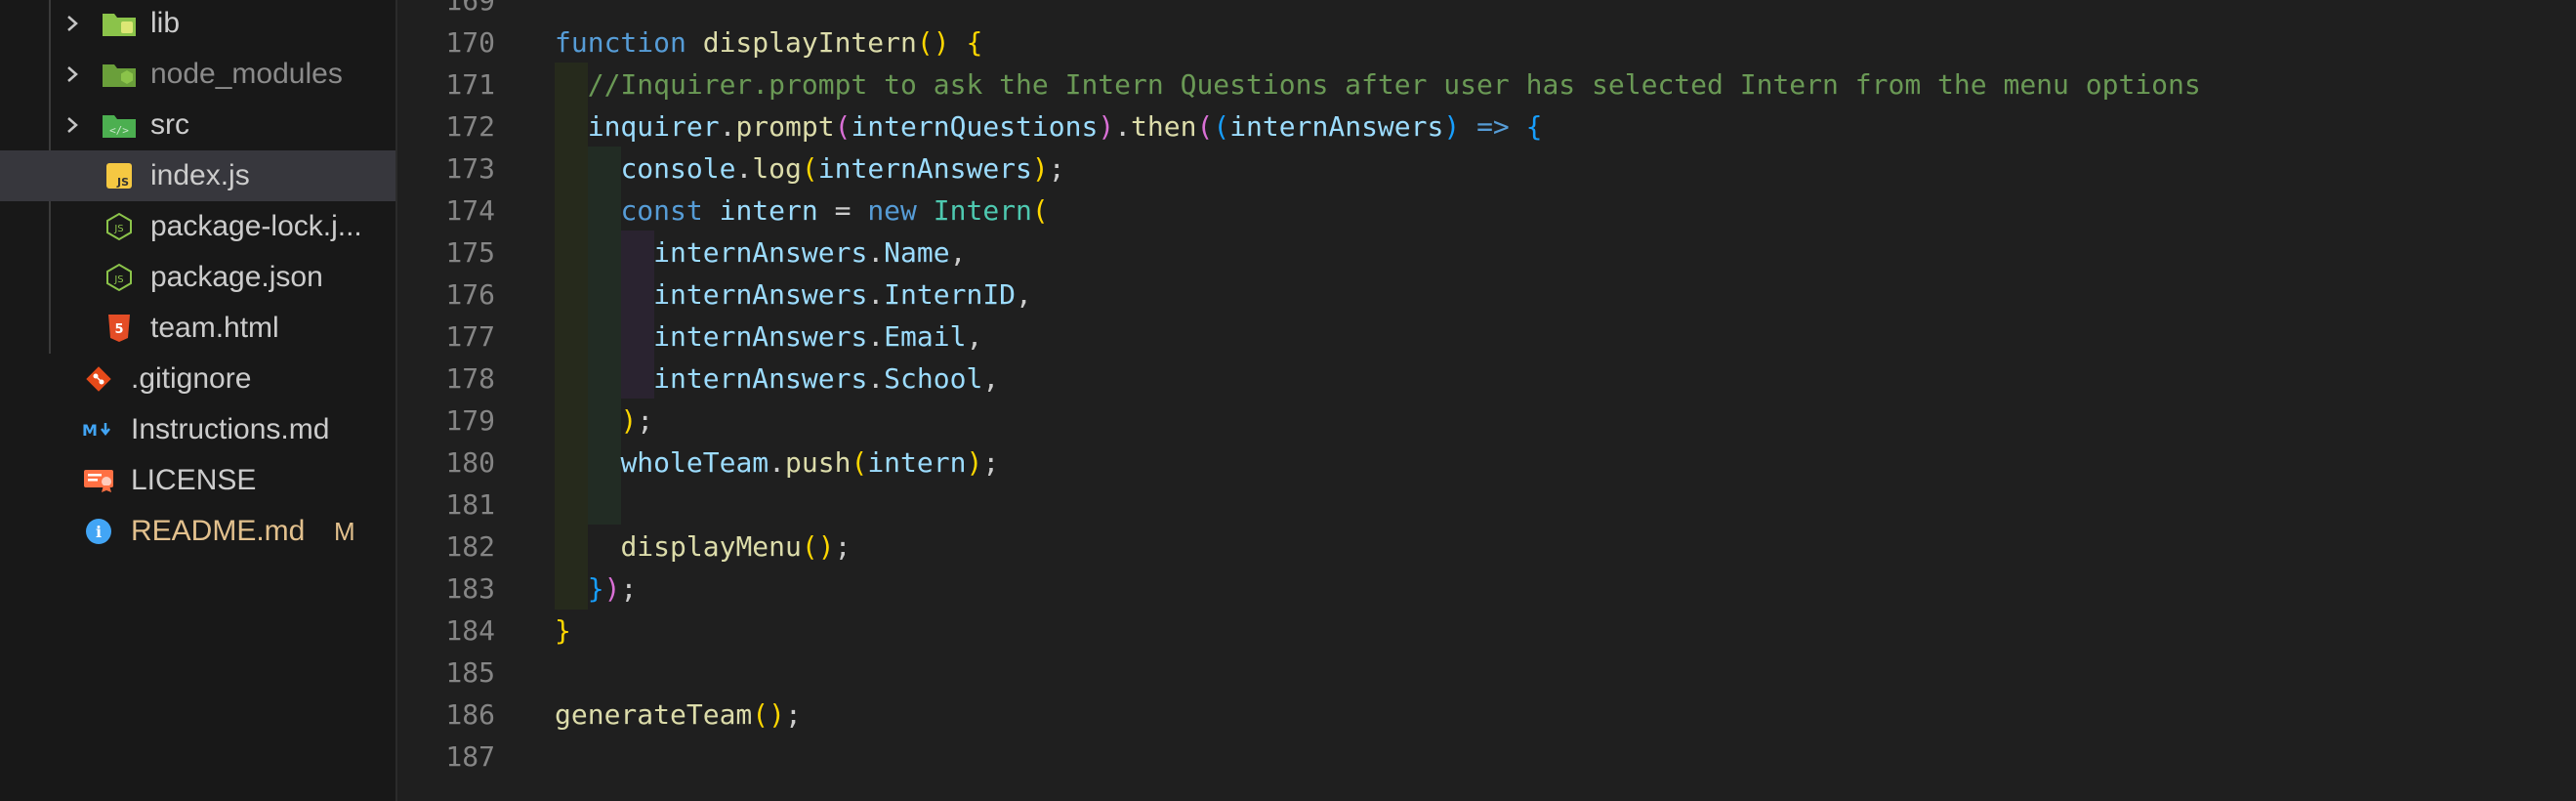  I want to click on code-token: then, so click(1164, 126).